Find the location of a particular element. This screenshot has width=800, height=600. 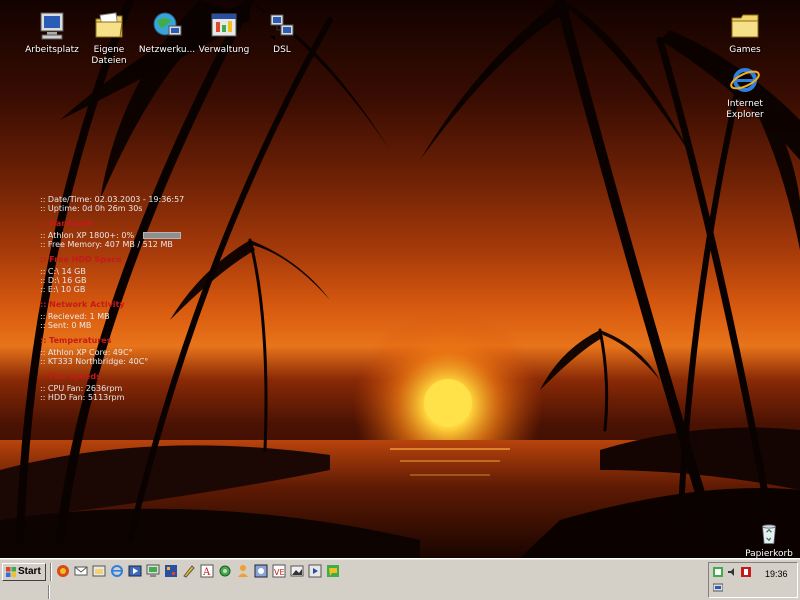

desktop-icon-label: Internet is located at coordinates (745, 104).